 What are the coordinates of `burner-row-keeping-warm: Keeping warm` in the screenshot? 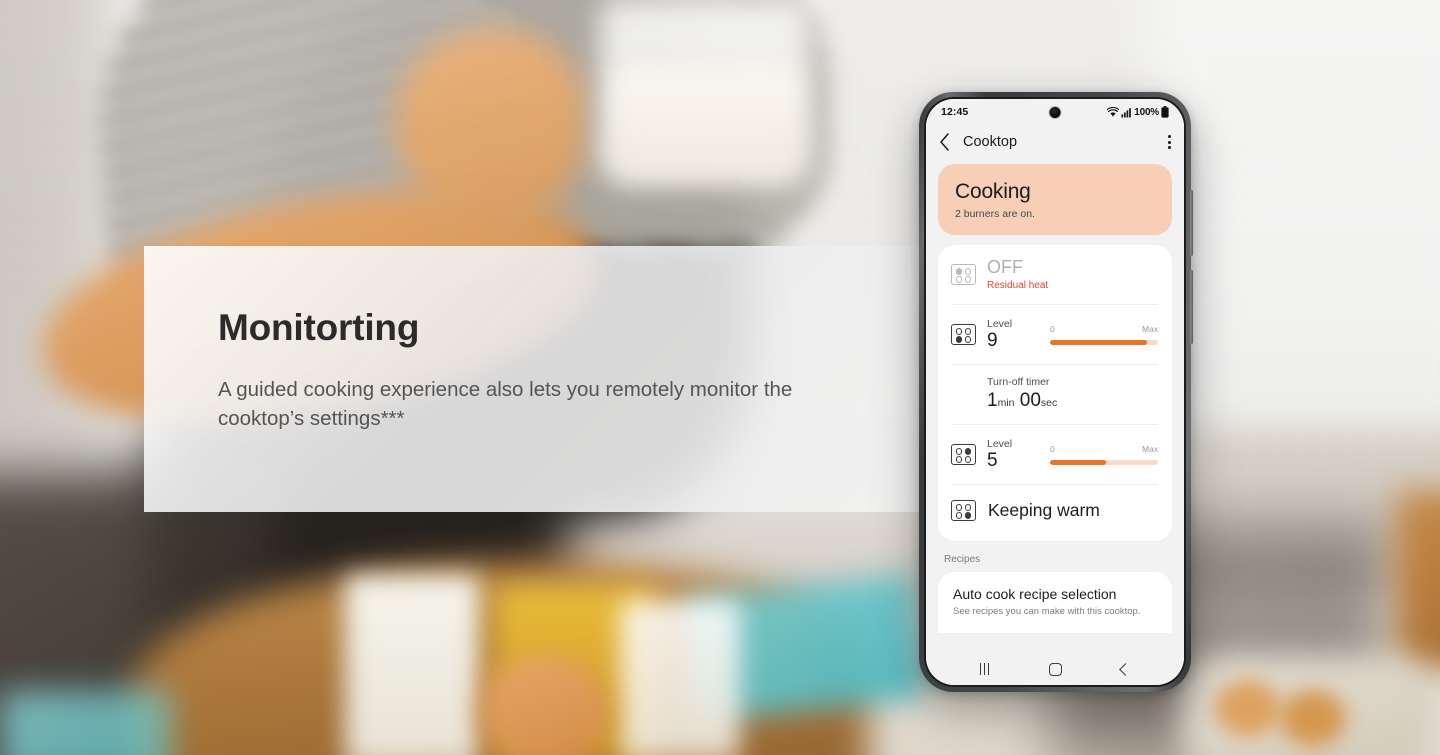 It's located at (1055, 511).